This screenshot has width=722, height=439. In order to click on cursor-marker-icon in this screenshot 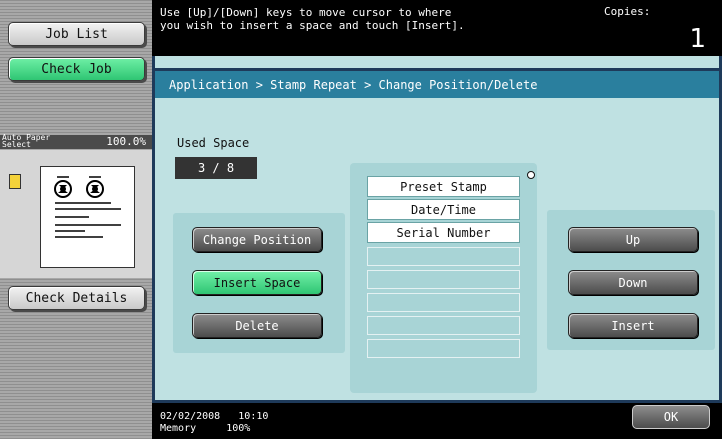, I will do `click(531, 175)`.